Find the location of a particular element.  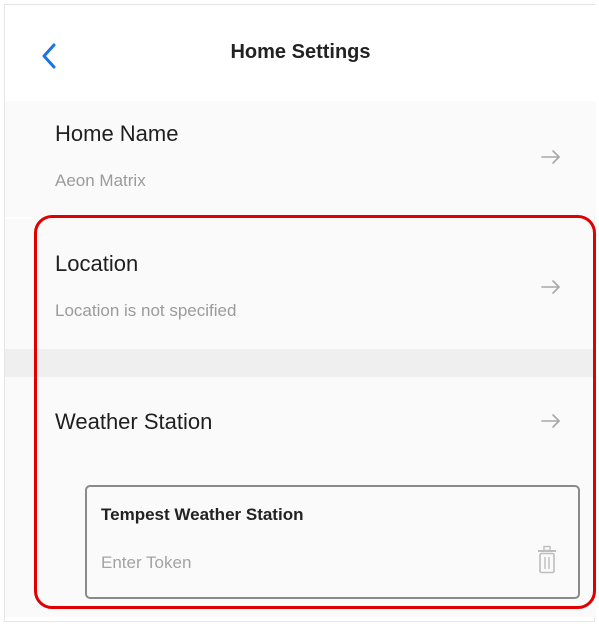

station-card-title: Tempest Weather Station is located at coordinates (202, 514).